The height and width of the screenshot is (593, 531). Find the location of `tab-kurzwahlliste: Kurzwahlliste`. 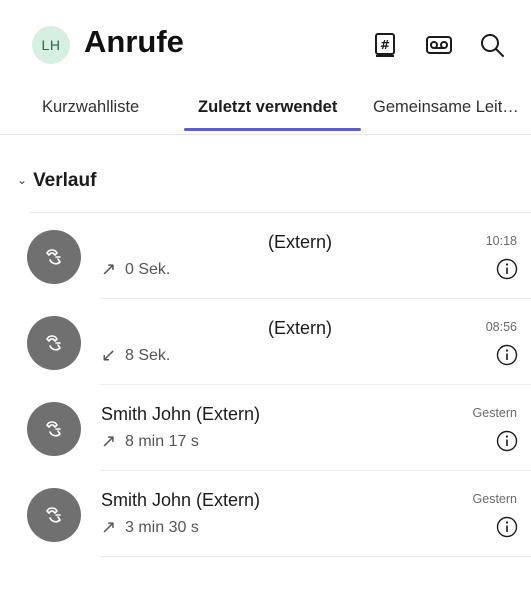

tab-kurzwahlliste: Kurzwahlliste is located at coordinates (90, 107).